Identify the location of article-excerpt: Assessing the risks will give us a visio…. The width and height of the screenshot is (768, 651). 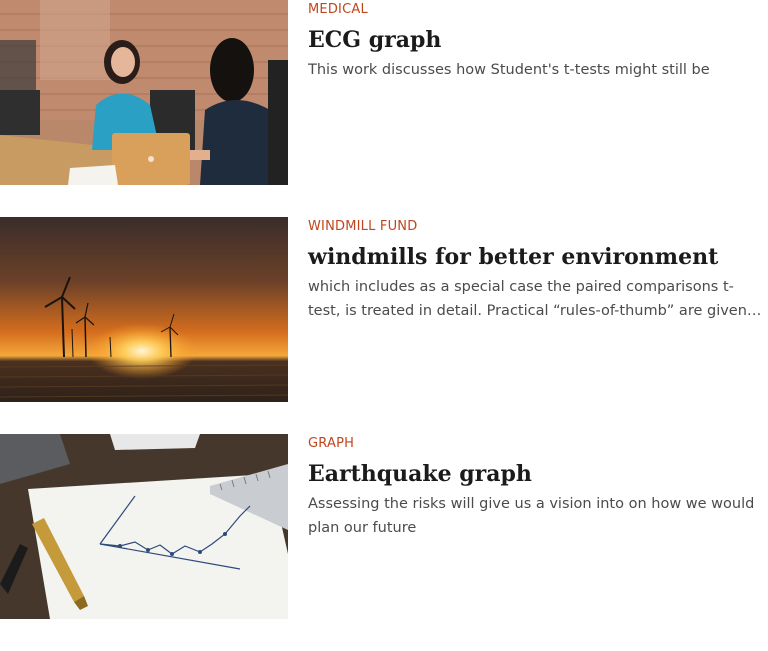
(531, 516).